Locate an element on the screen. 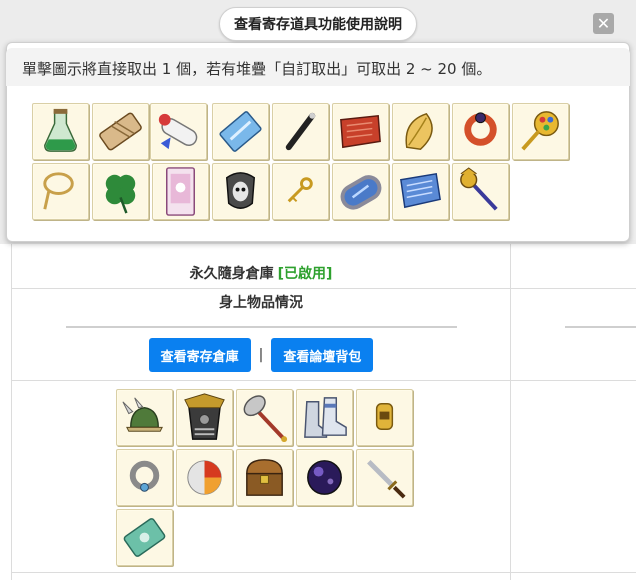 This screenshot has width=636, height=580. short-dagger-icon is located at coordinates (386, 479).